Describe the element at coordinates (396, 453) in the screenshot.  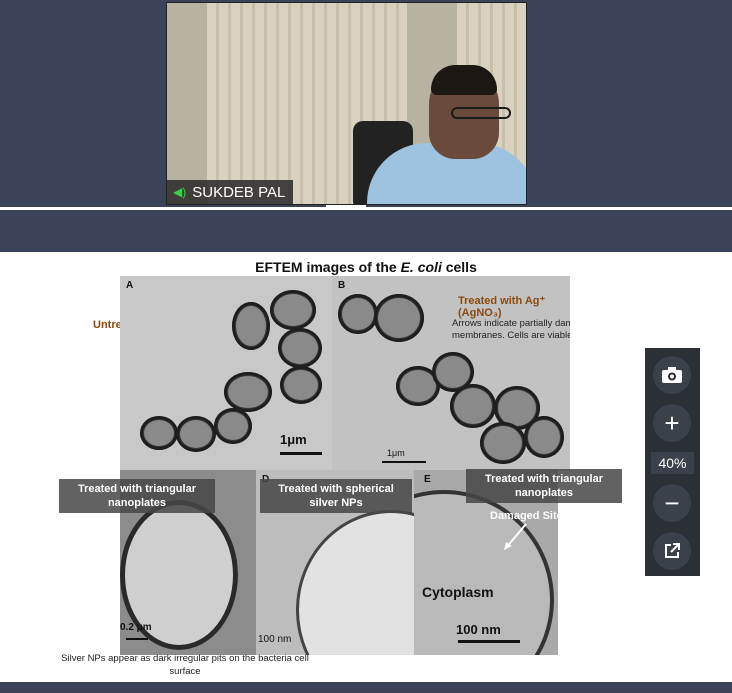
I see `panel-b-scale-label: 1μm` at that location.